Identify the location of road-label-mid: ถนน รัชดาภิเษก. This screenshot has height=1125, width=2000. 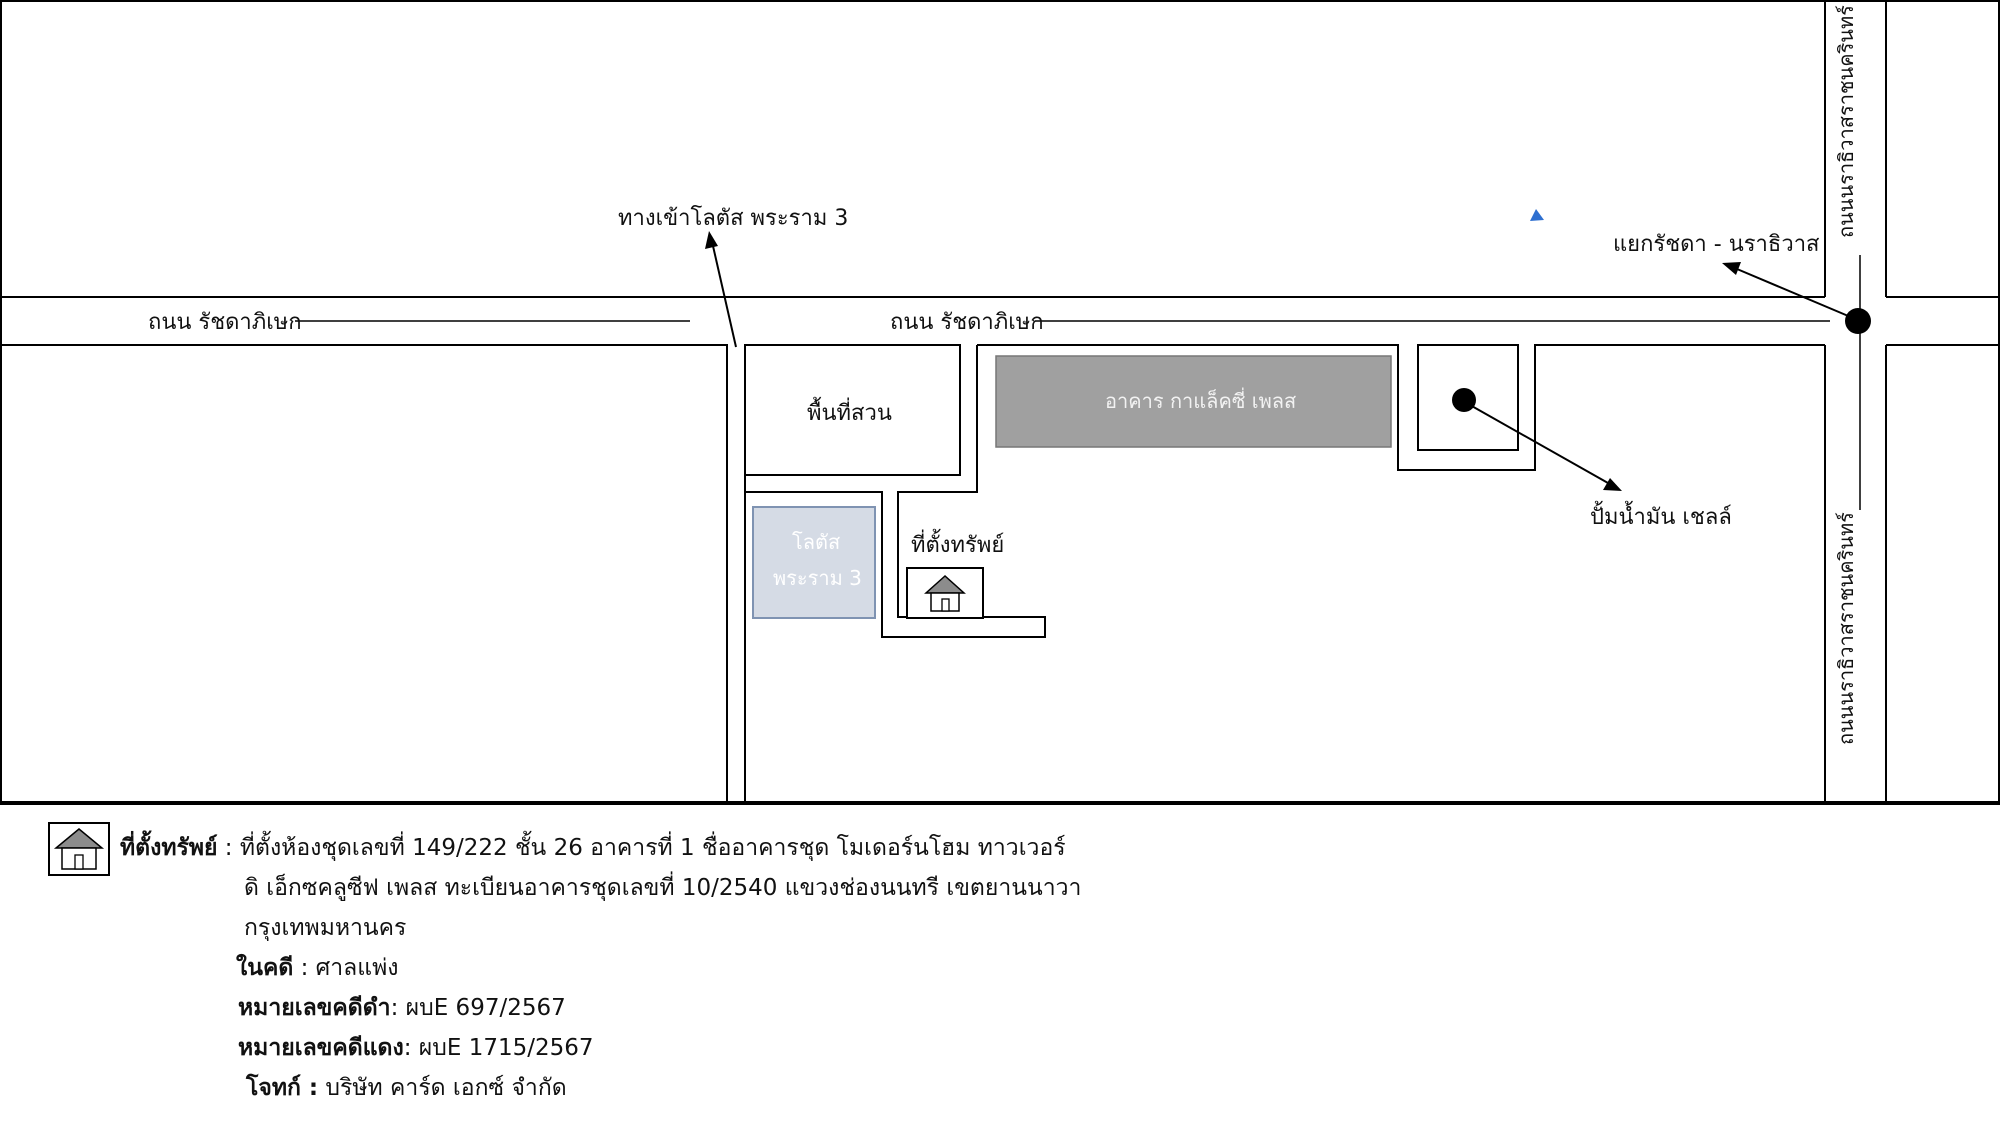
(967, 322).